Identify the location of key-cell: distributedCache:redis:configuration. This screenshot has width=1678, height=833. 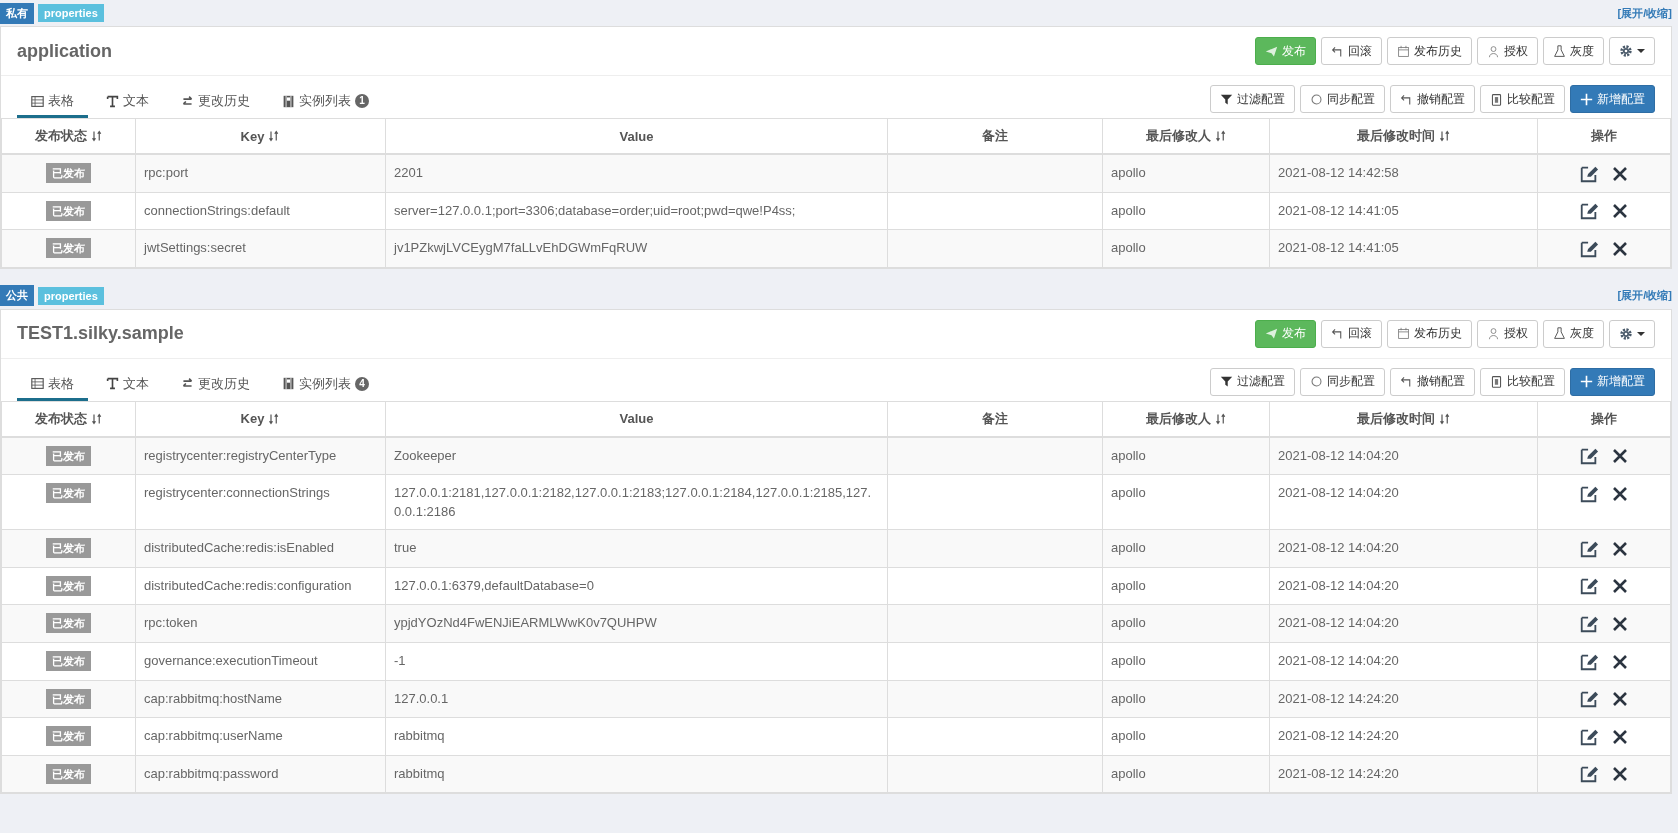
(260, 586).